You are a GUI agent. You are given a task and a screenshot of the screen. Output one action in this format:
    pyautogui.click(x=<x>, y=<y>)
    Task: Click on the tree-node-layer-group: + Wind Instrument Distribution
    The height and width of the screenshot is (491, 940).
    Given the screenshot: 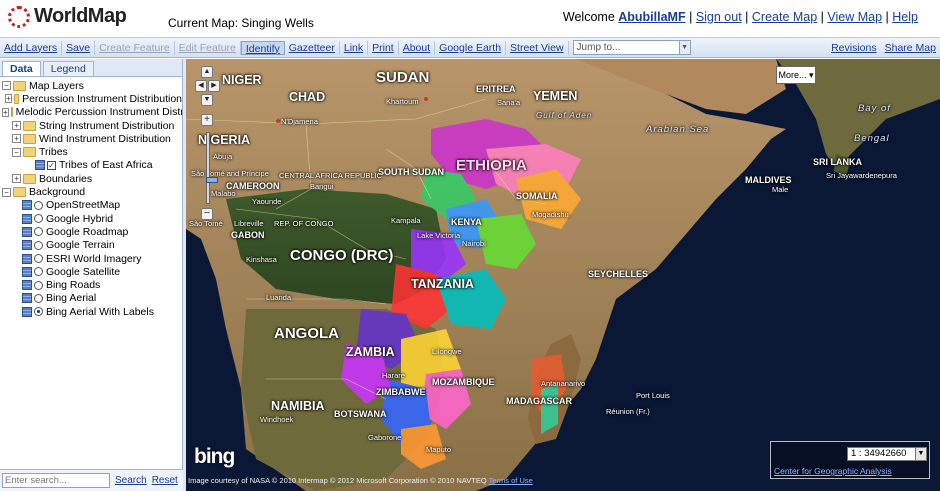 What is the action you would take?
    pyautogui.click(x=92, y=138)
    